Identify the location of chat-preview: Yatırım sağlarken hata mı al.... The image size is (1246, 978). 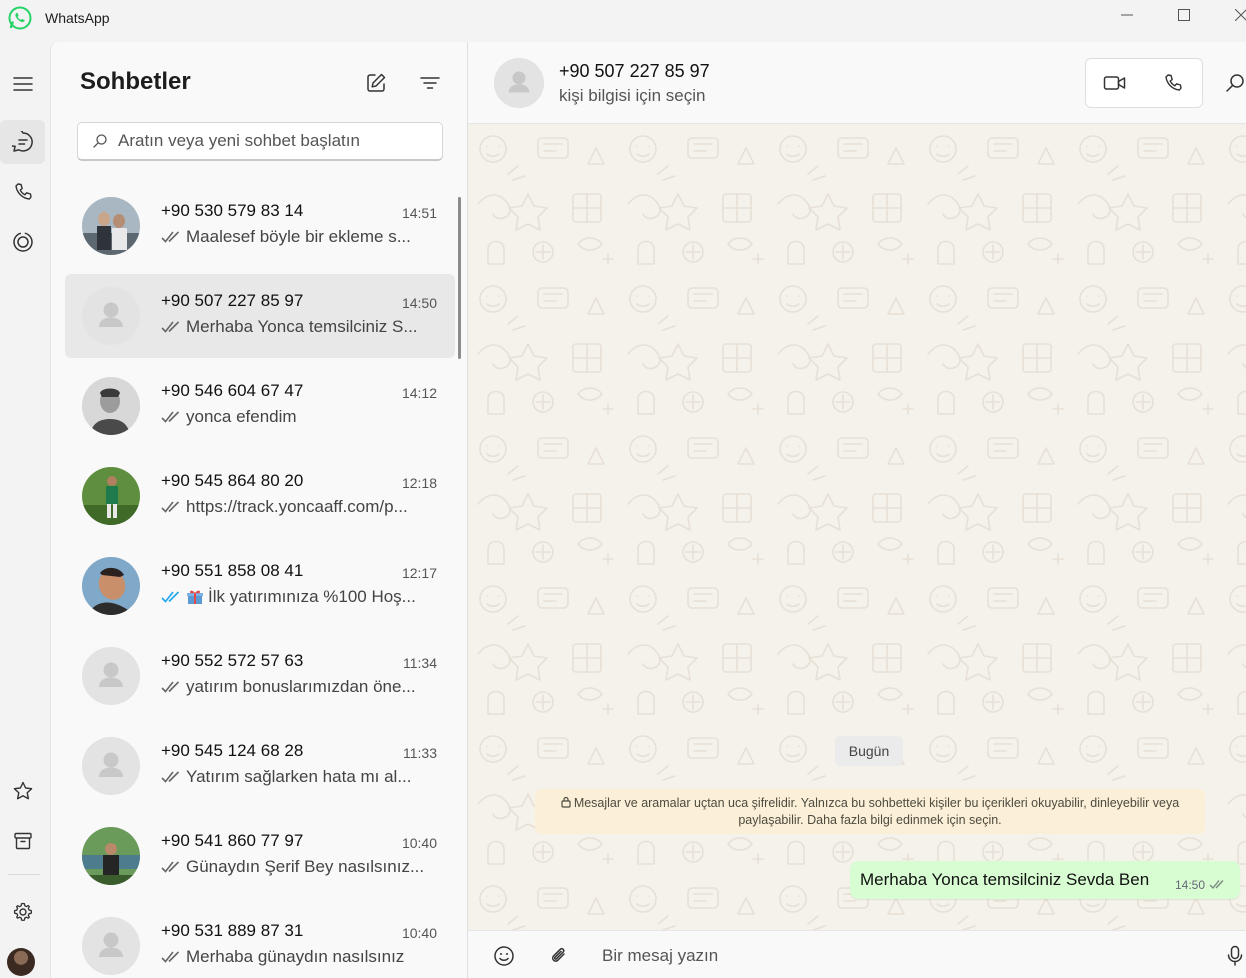
(296, 777).